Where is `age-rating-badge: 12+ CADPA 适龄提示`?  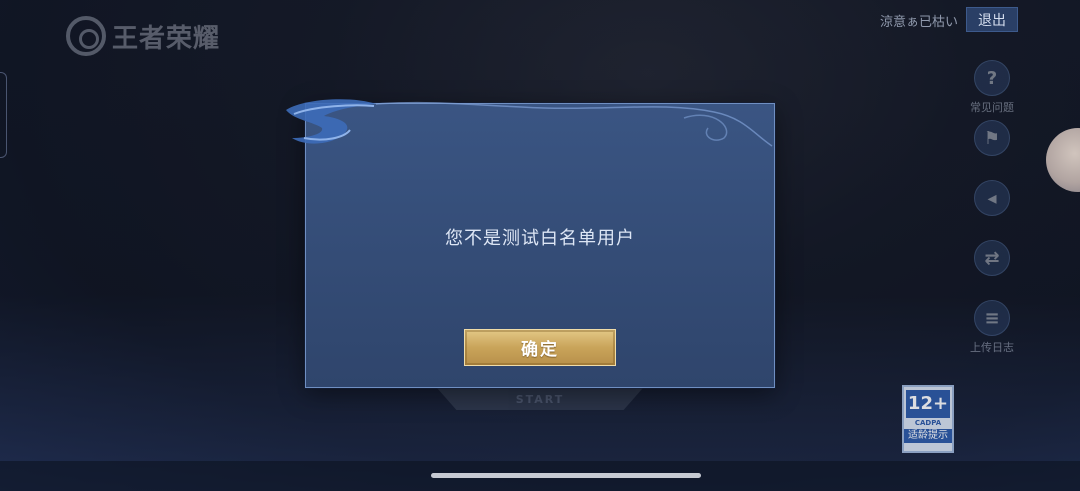
age-rating-badge: 12+ CADPA 适龄提示 is located at coordinates (928, 419).